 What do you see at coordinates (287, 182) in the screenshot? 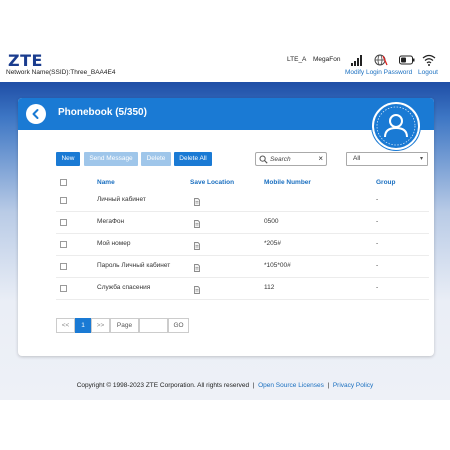
I see `column-header-mobile: Mobile Number` at bounding box center [287, 182].